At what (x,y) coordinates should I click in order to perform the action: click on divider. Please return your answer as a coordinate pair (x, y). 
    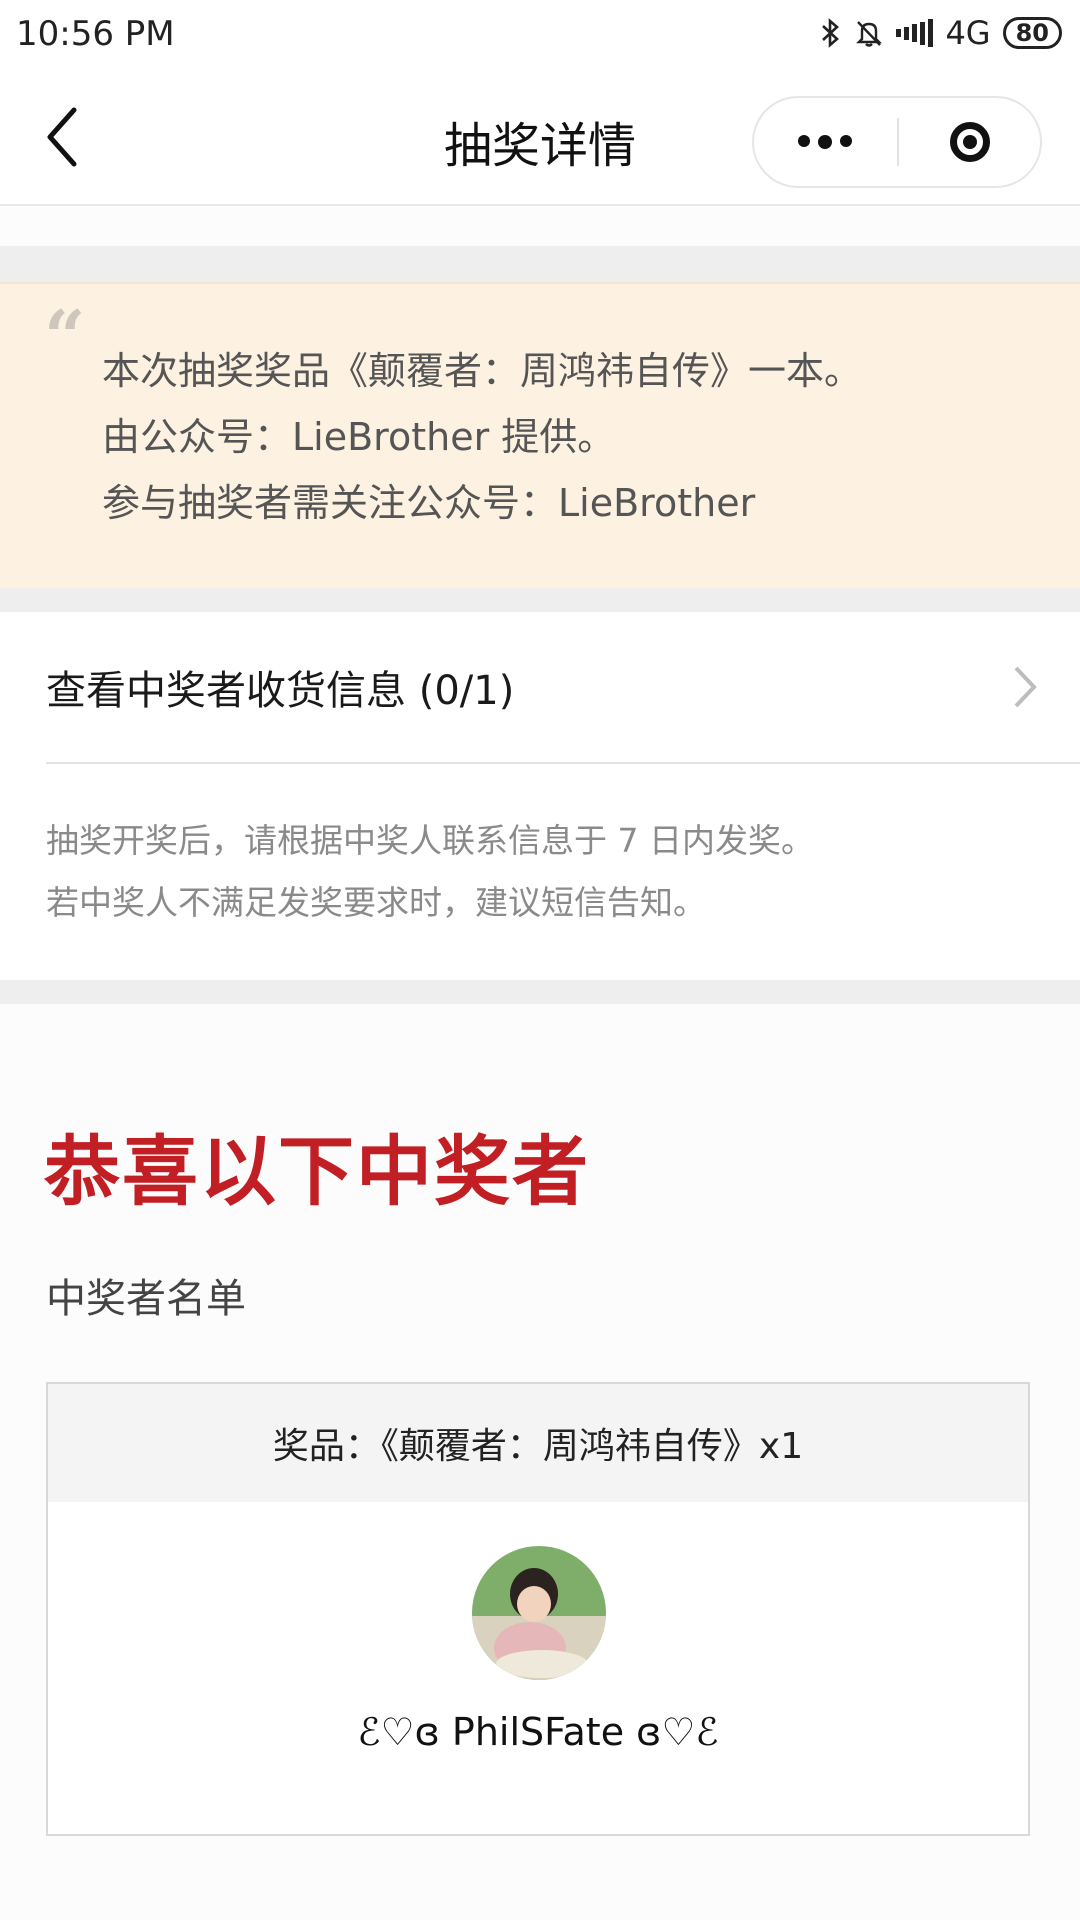
    Looking at the image, I should click on (563, 763).